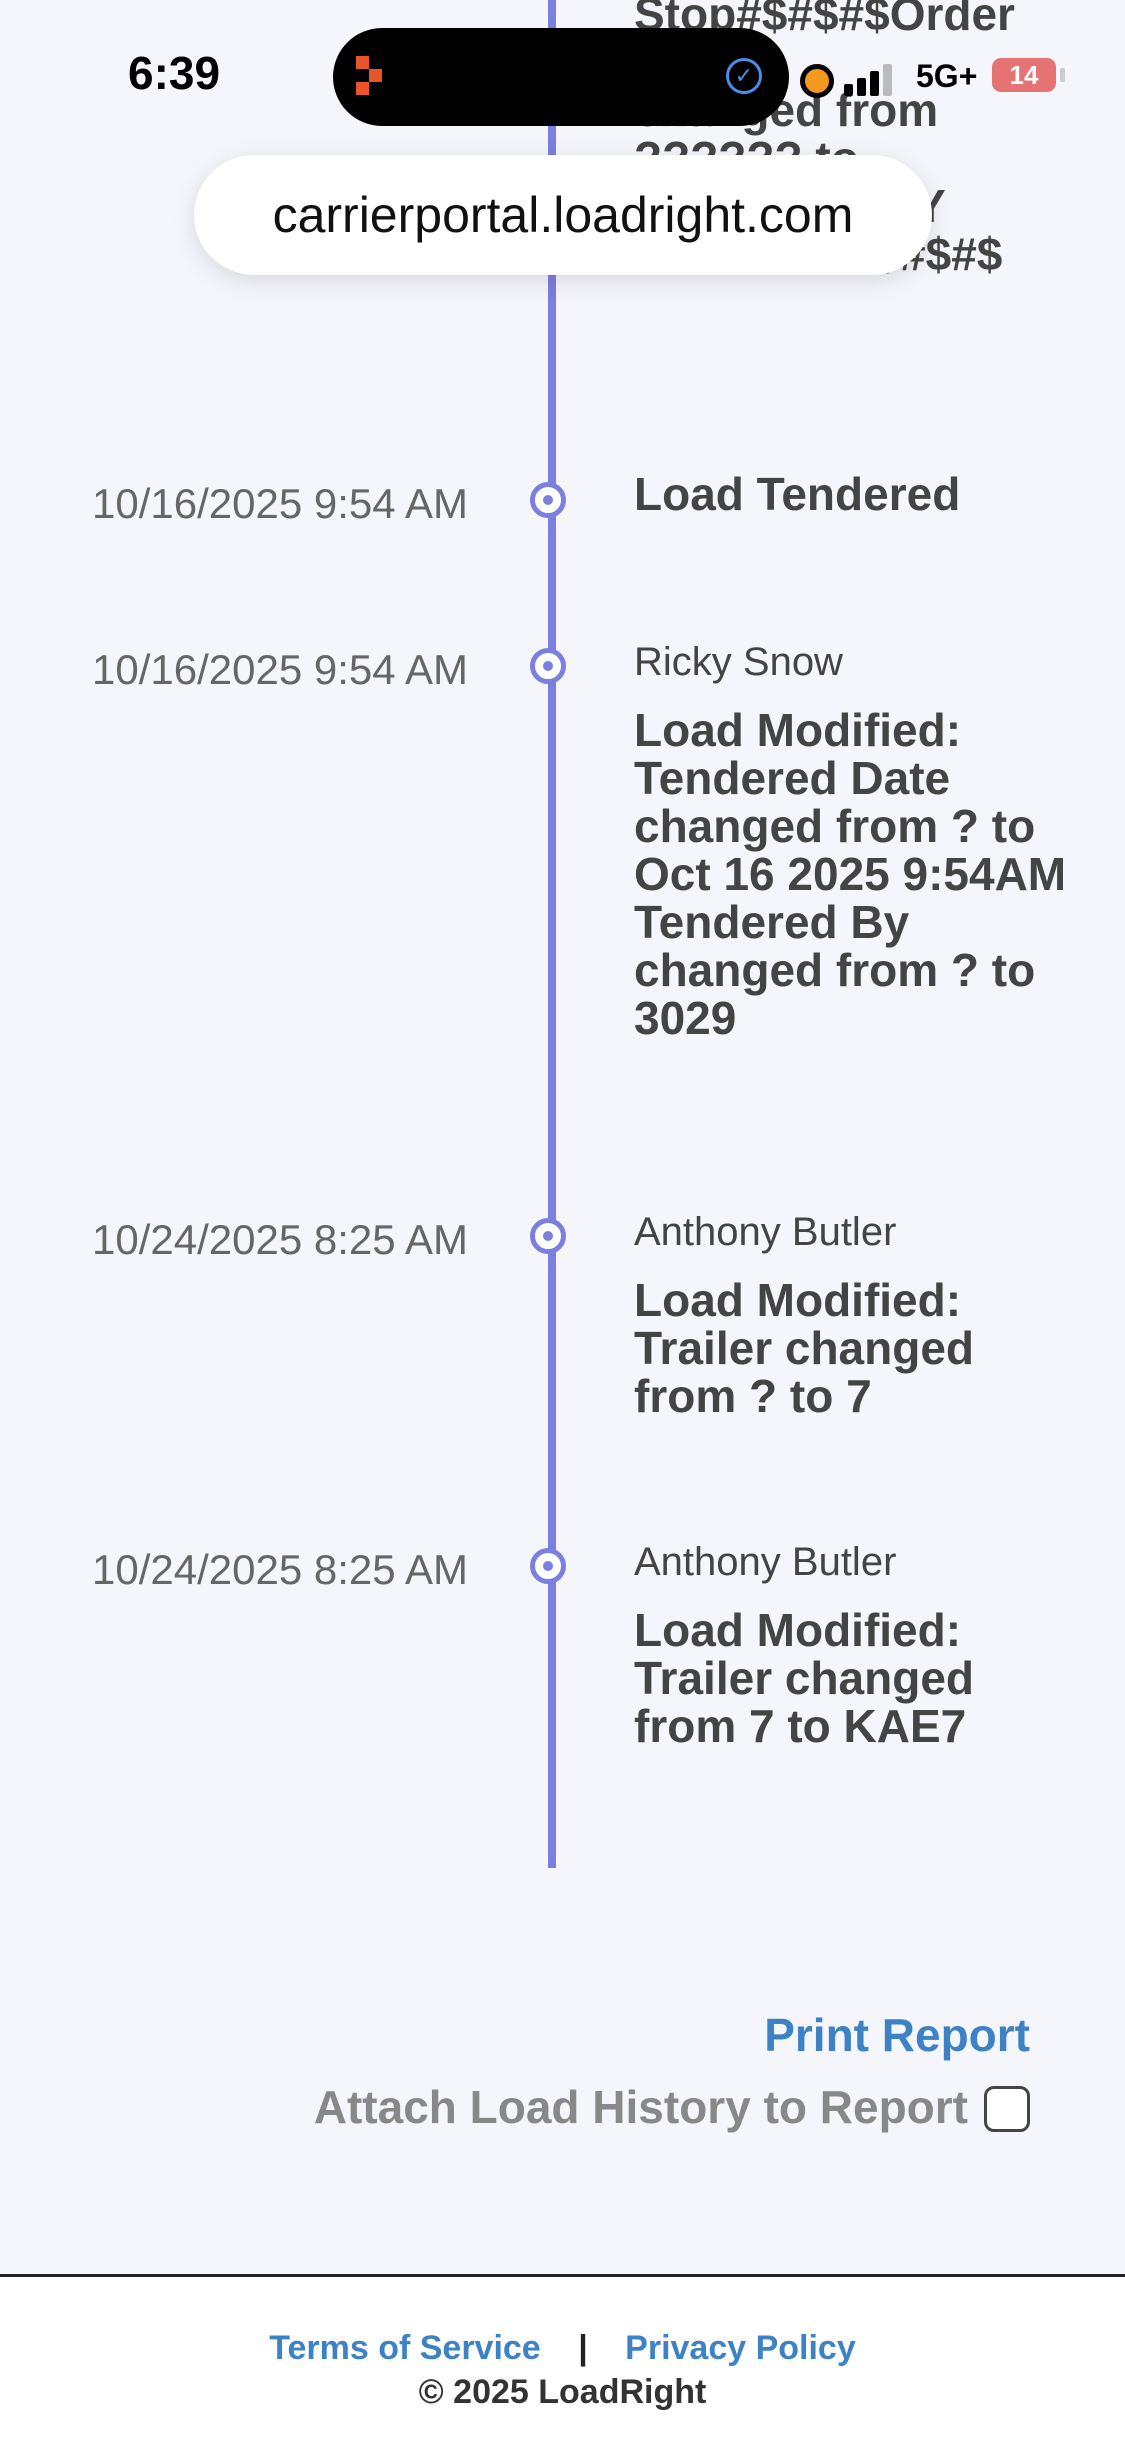 The width and height of the screenshot is (1125, 2439). Describe the element at coordinates (947, 76) in the screenshot. I see `network-type: 5G+` at that location.